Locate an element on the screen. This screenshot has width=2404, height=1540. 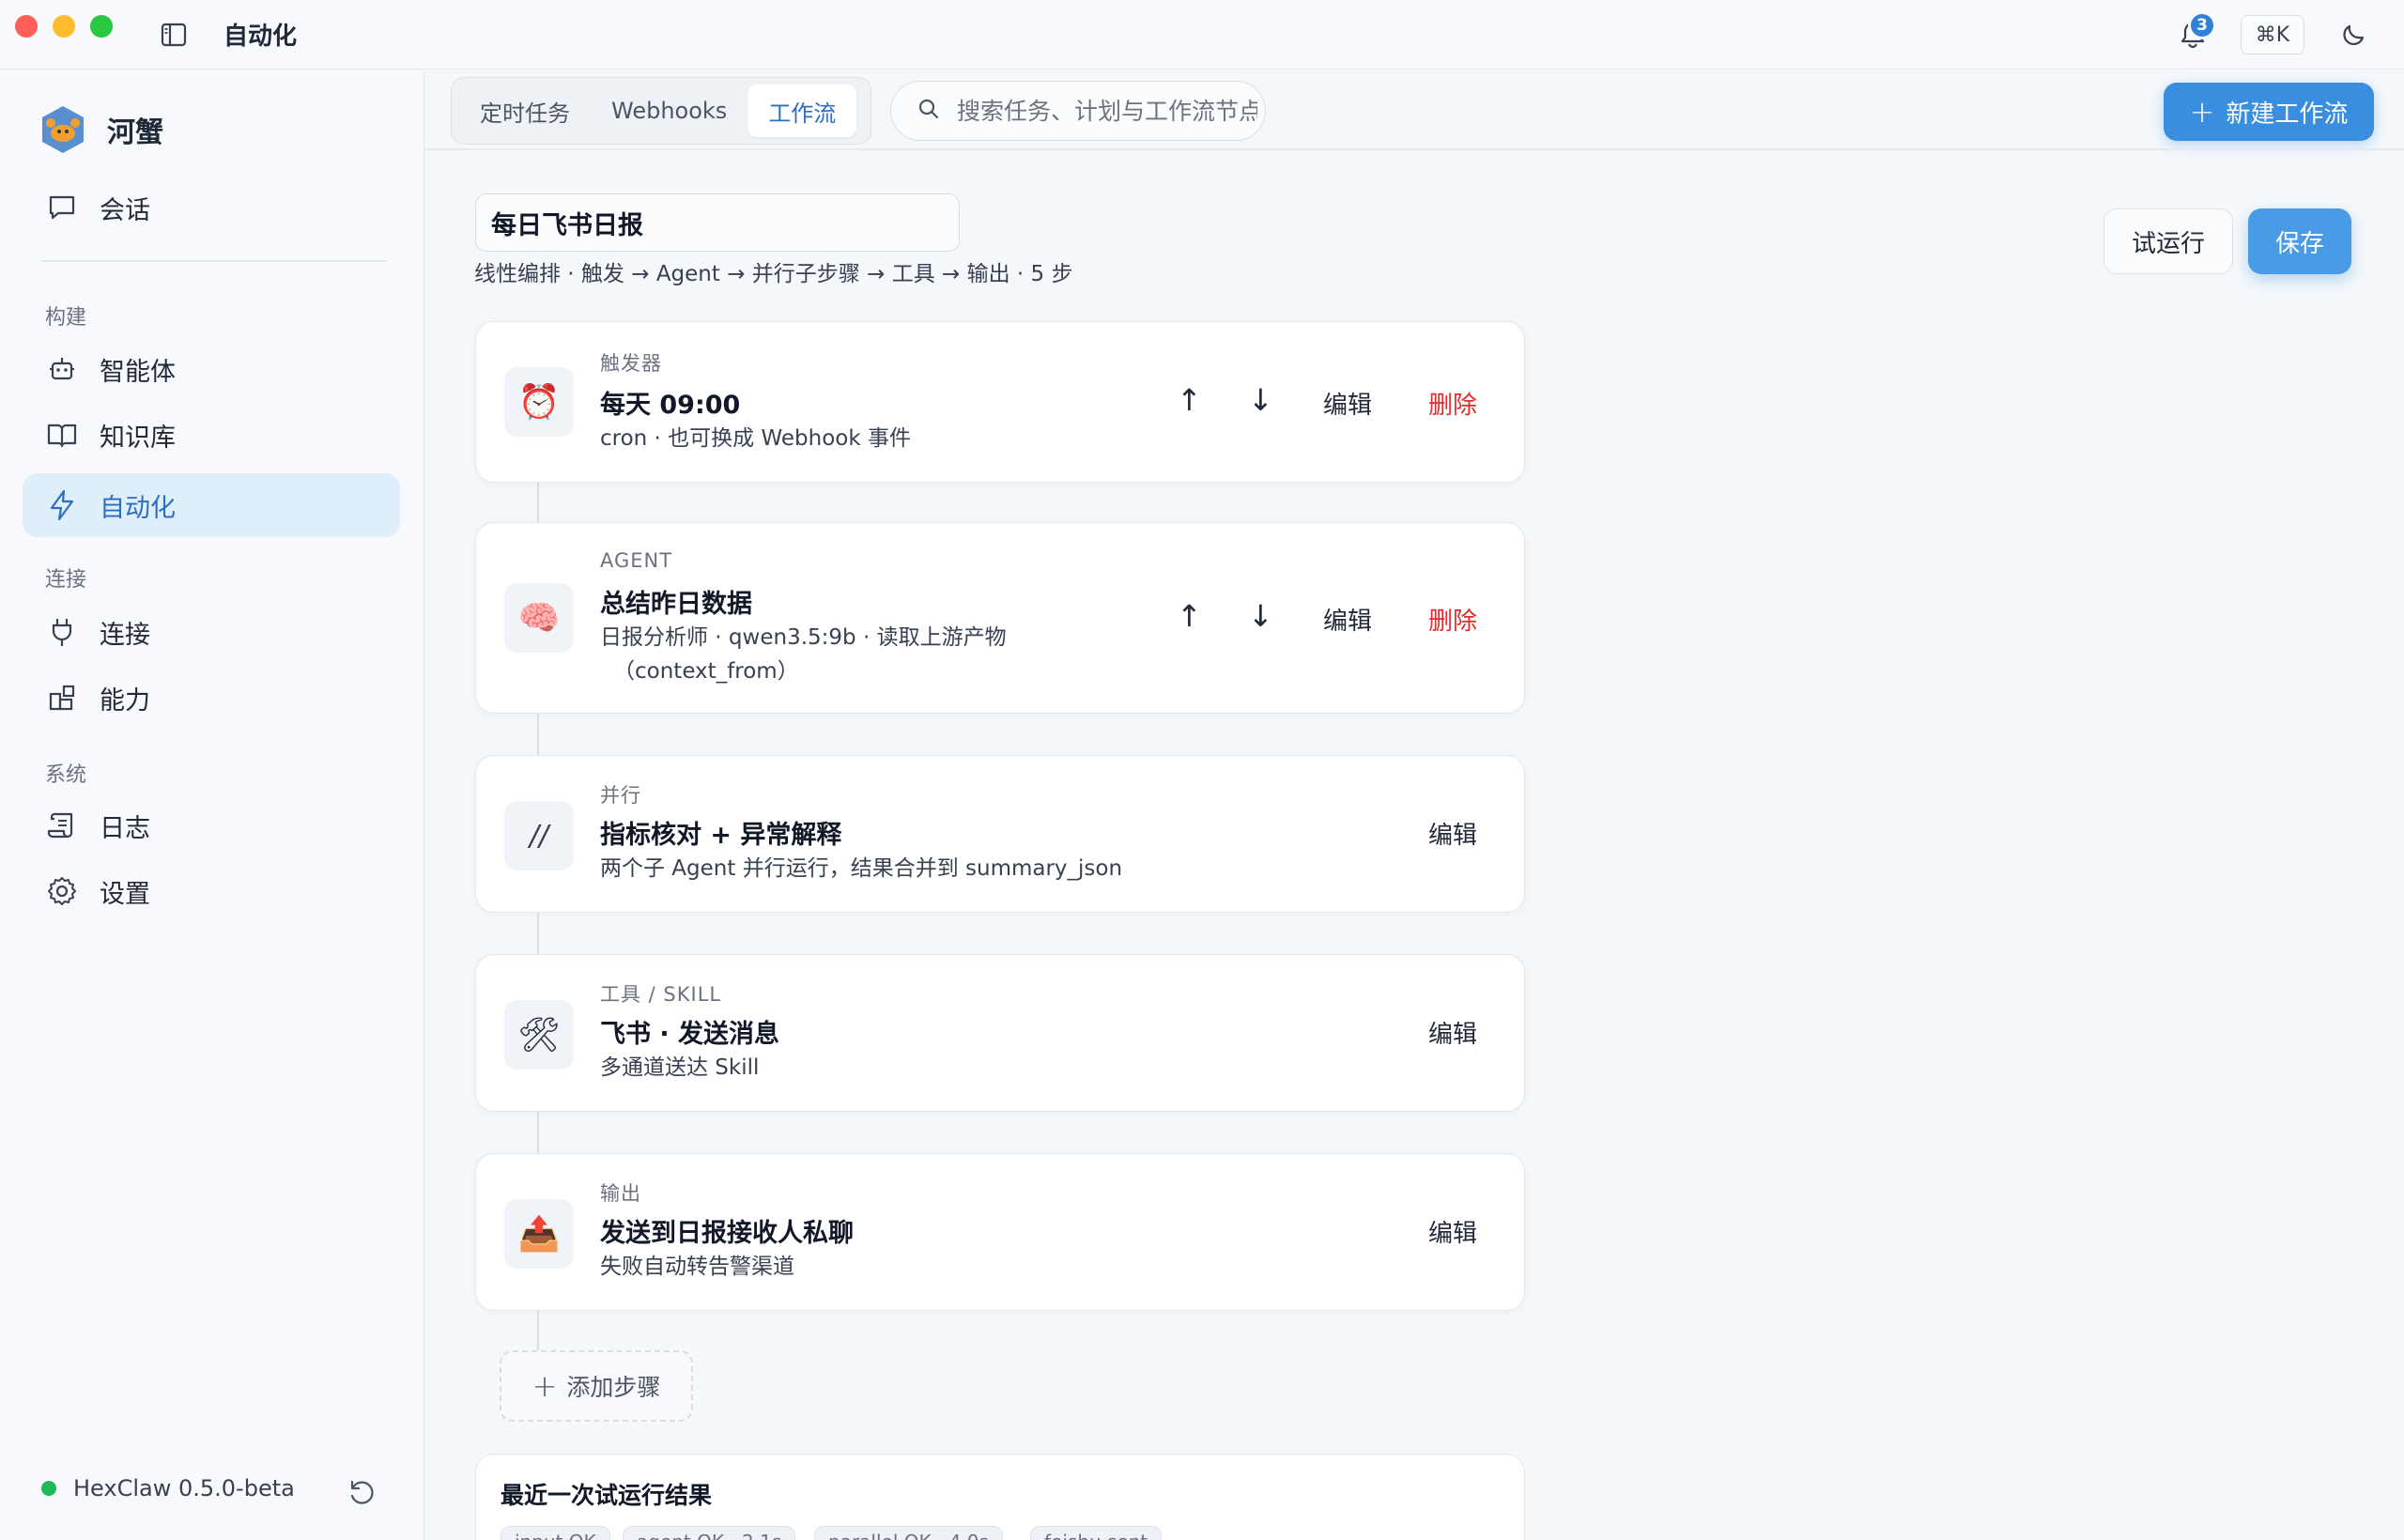
theme-toggle-moon-icon is located at coordinates (2355, 36).